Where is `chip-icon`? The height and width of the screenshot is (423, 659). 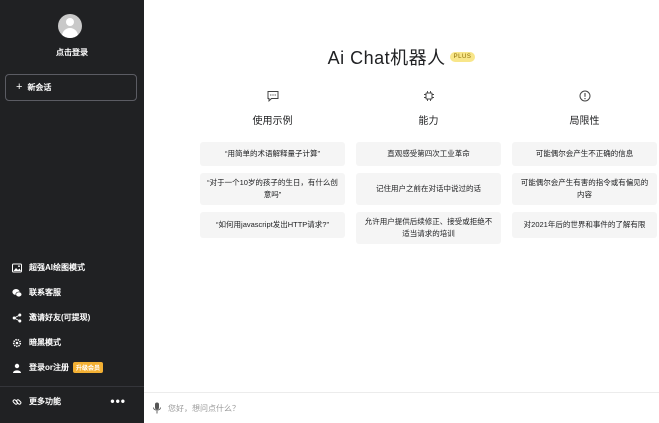
chip-icon is located at coordinates (428, 98).